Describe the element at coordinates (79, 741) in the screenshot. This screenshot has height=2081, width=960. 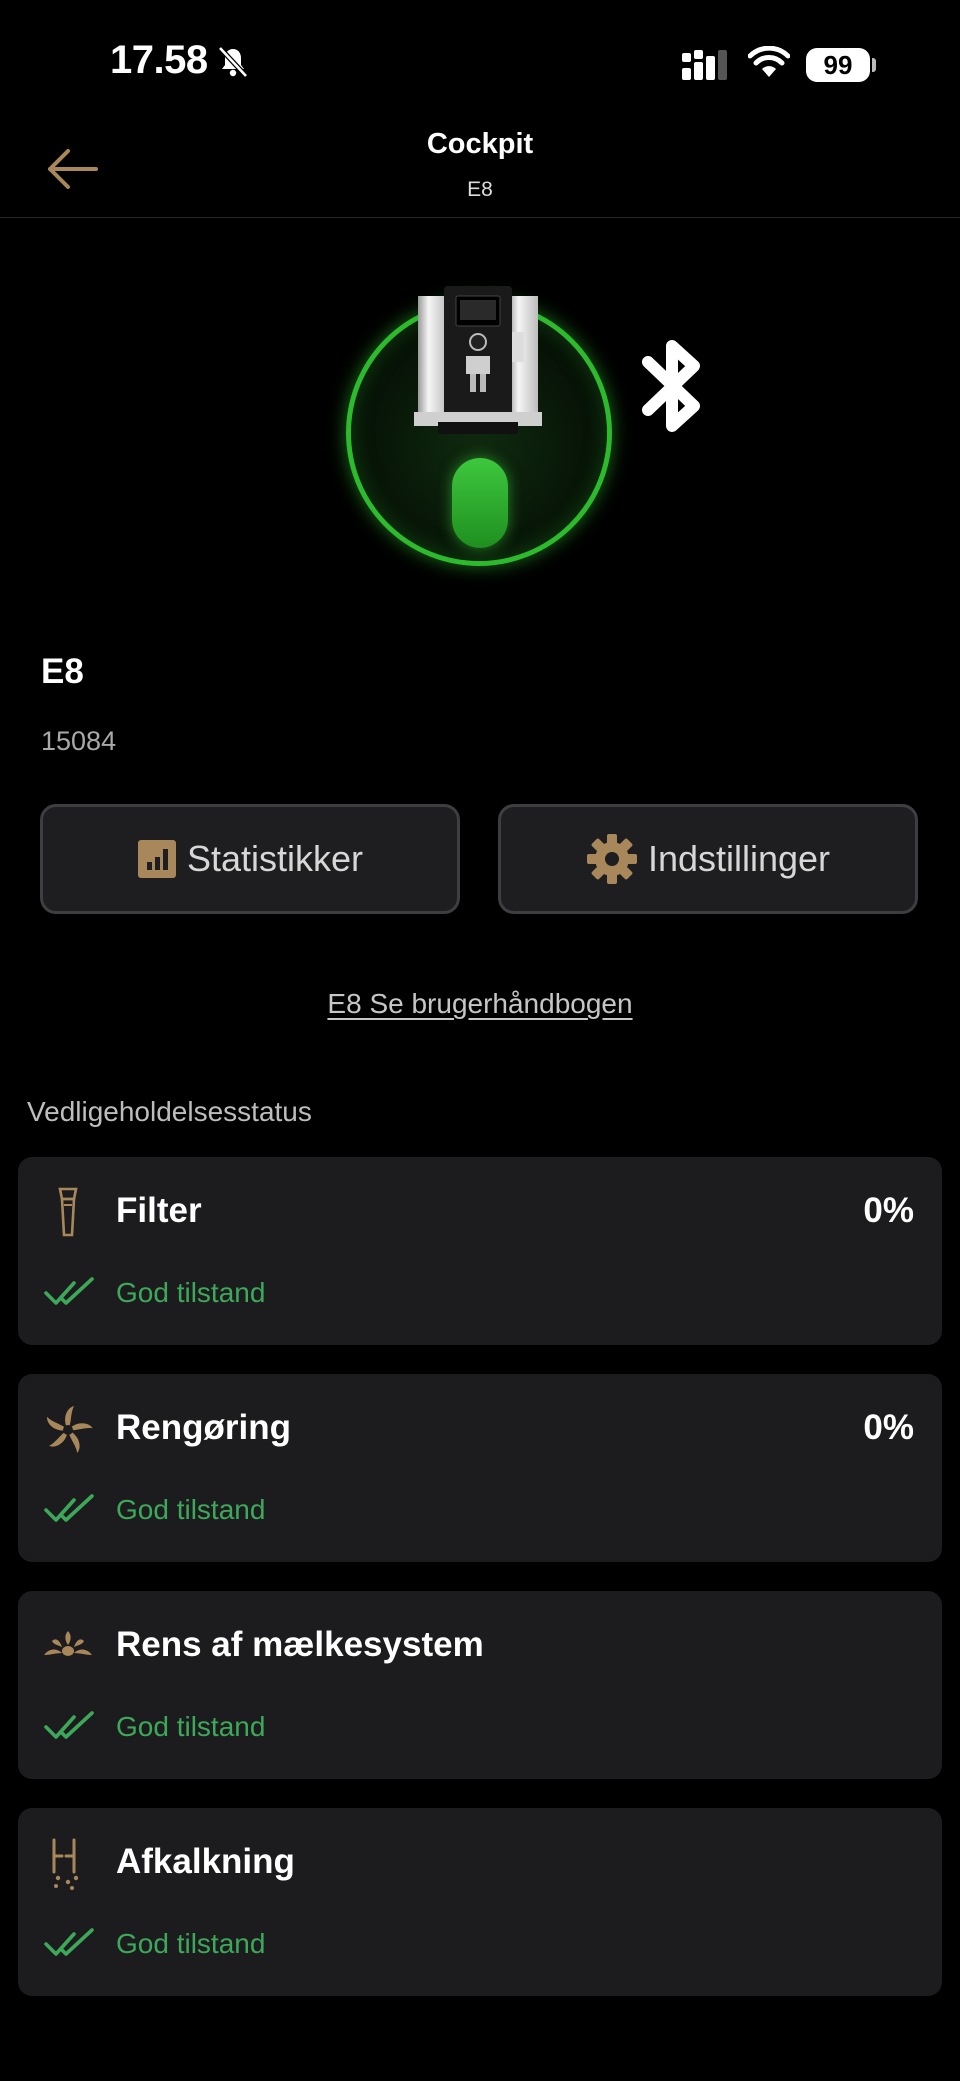
I see `device-serial: 15084` at that location.